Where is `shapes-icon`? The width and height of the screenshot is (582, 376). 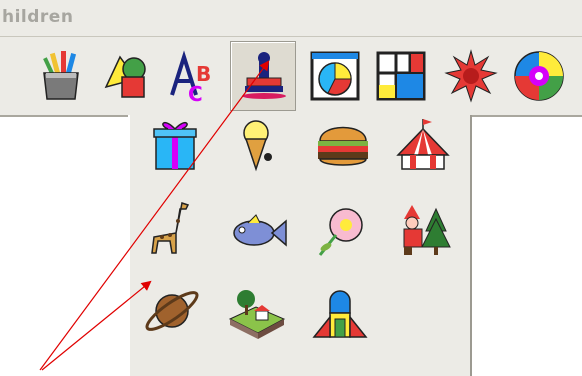
shapes-icon is located at coordinates (125, 76).